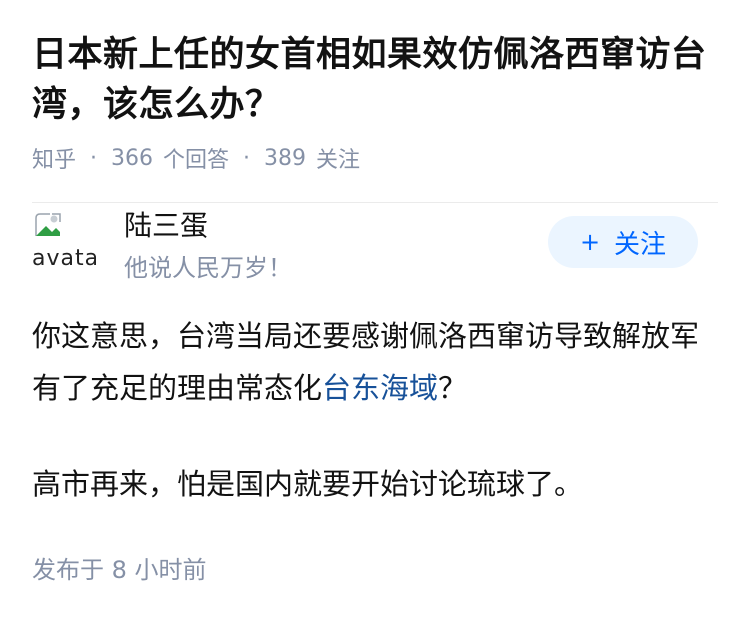  What do you see at coordinates (196, 158) in the screenshot?
I see `answer-count-label: 个回答` at bounding box center [196, 158].